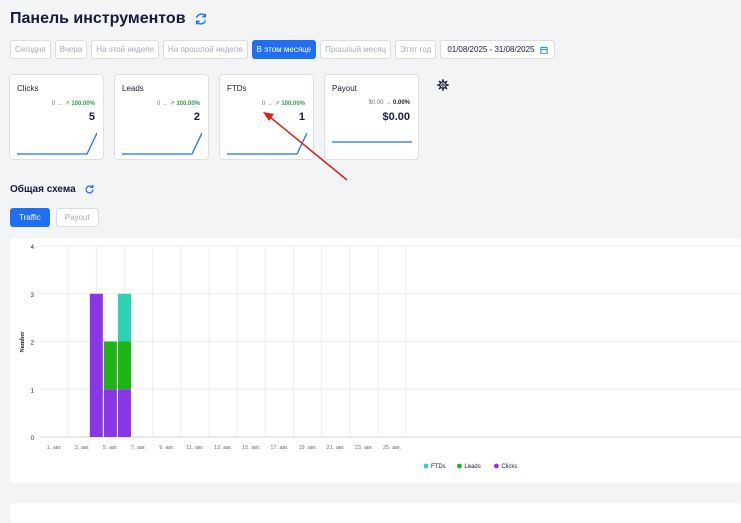 The width and height of the screenshot is (741, 523). I want to click on card-value: 2, so click(196, 117).